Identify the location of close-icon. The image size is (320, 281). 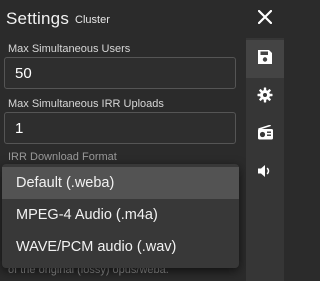
(265, 19).